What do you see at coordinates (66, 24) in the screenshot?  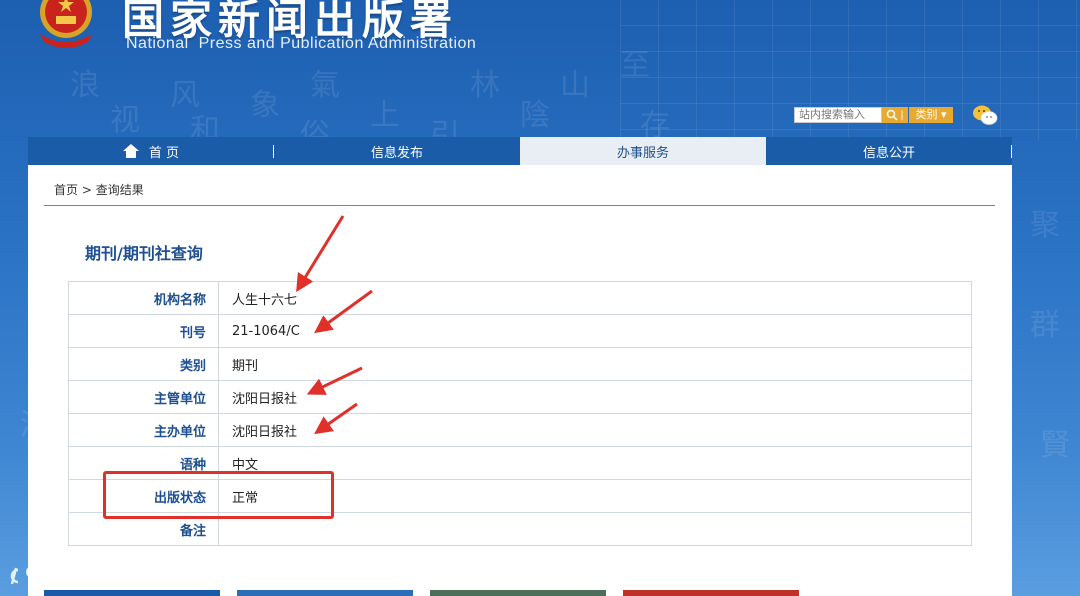 I see `national-emblem-icon` at bounding box center [66, 24].